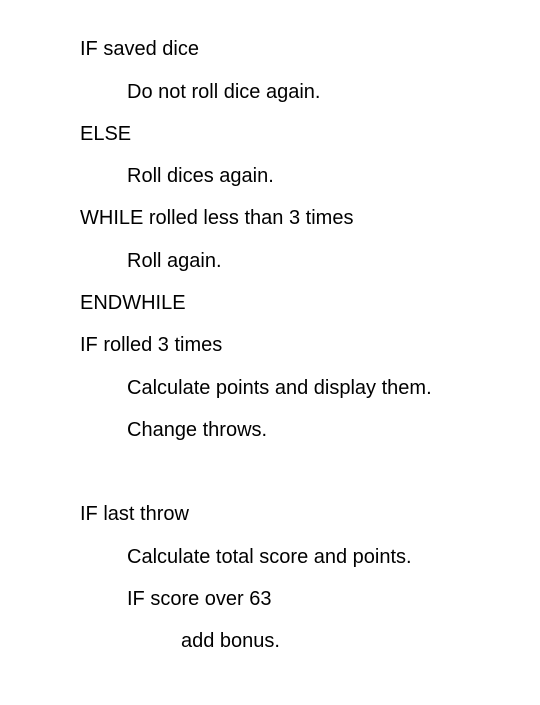 The image size is (540, 705). I want to click on pseudocode-line: add bonus., so click(230, 641).